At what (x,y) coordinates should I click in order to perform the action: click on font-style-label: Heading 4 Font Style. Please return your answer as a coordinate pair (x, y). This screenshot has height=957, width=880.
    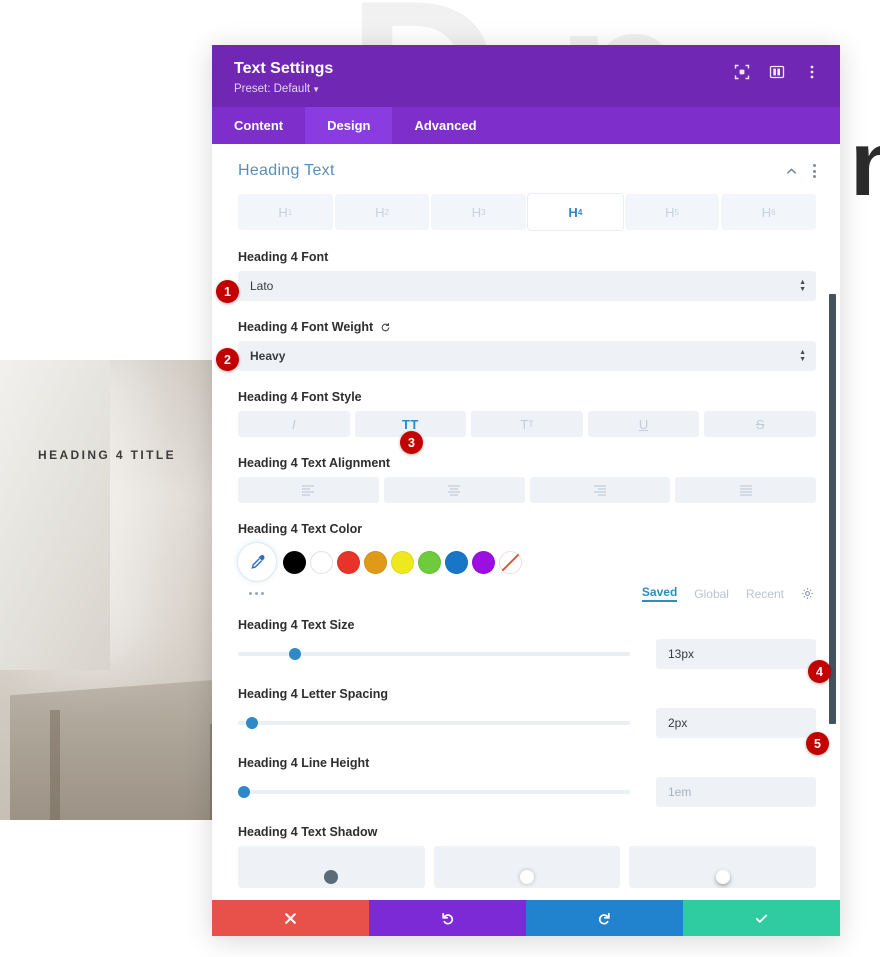
    Looking at the image, I should click on (527, 397).